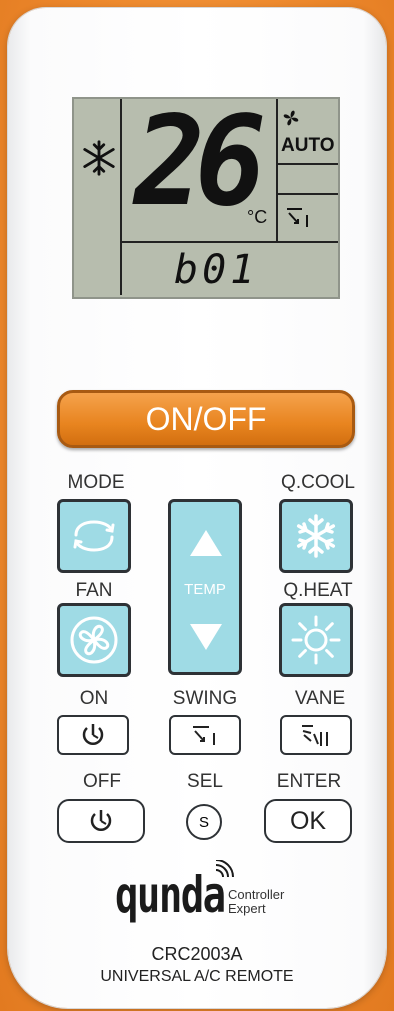  I want to click on on-timer-button, so click(93, 735).